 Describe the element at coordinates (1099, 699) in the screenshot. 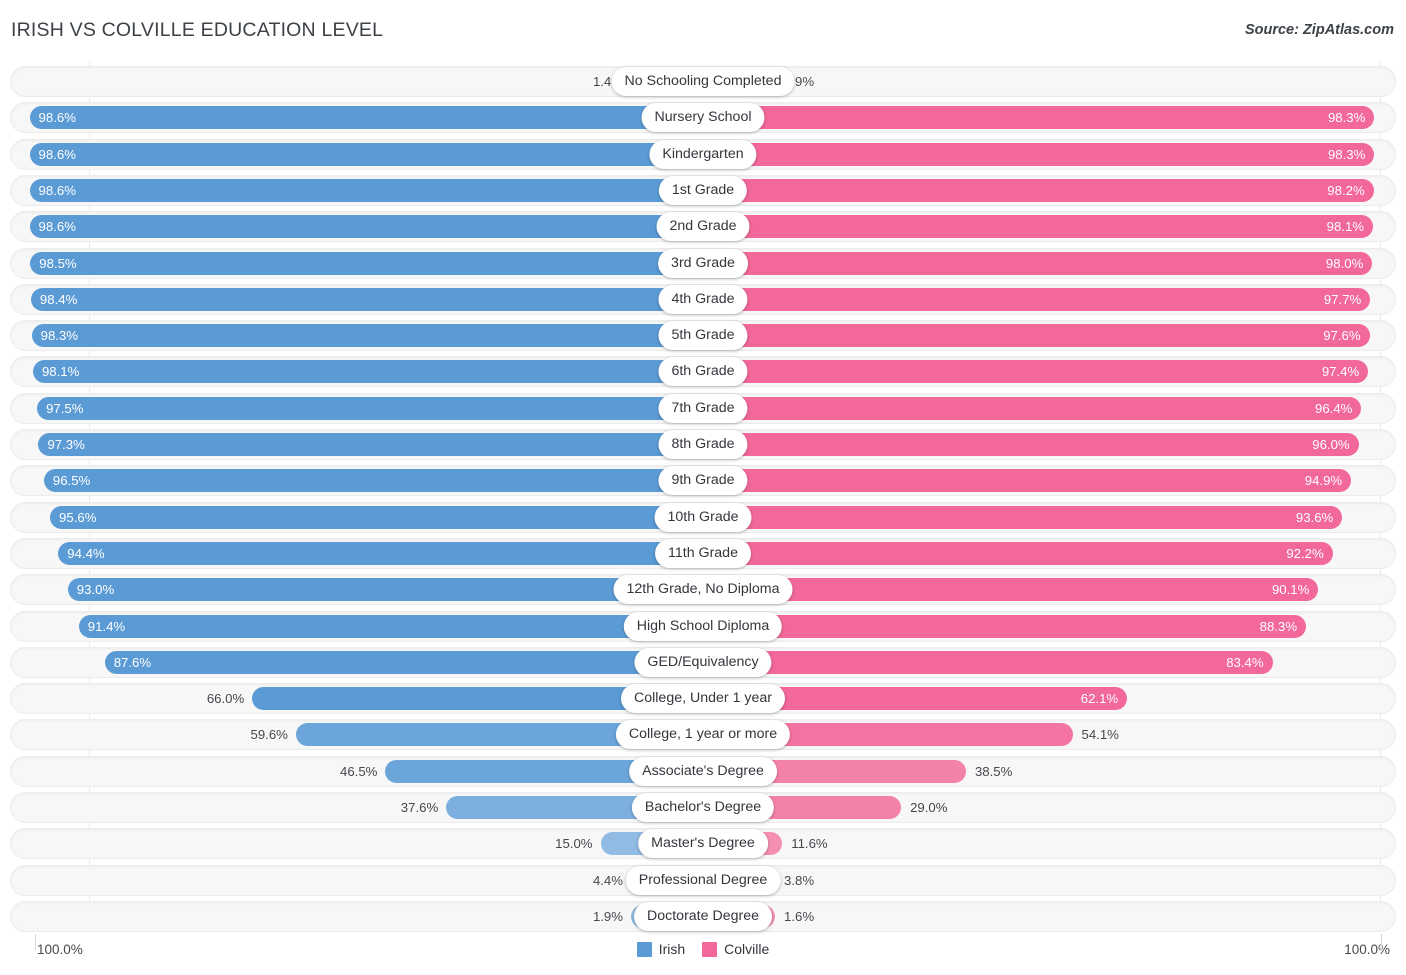

I see `value-label-colville: 62.1%` at that location.